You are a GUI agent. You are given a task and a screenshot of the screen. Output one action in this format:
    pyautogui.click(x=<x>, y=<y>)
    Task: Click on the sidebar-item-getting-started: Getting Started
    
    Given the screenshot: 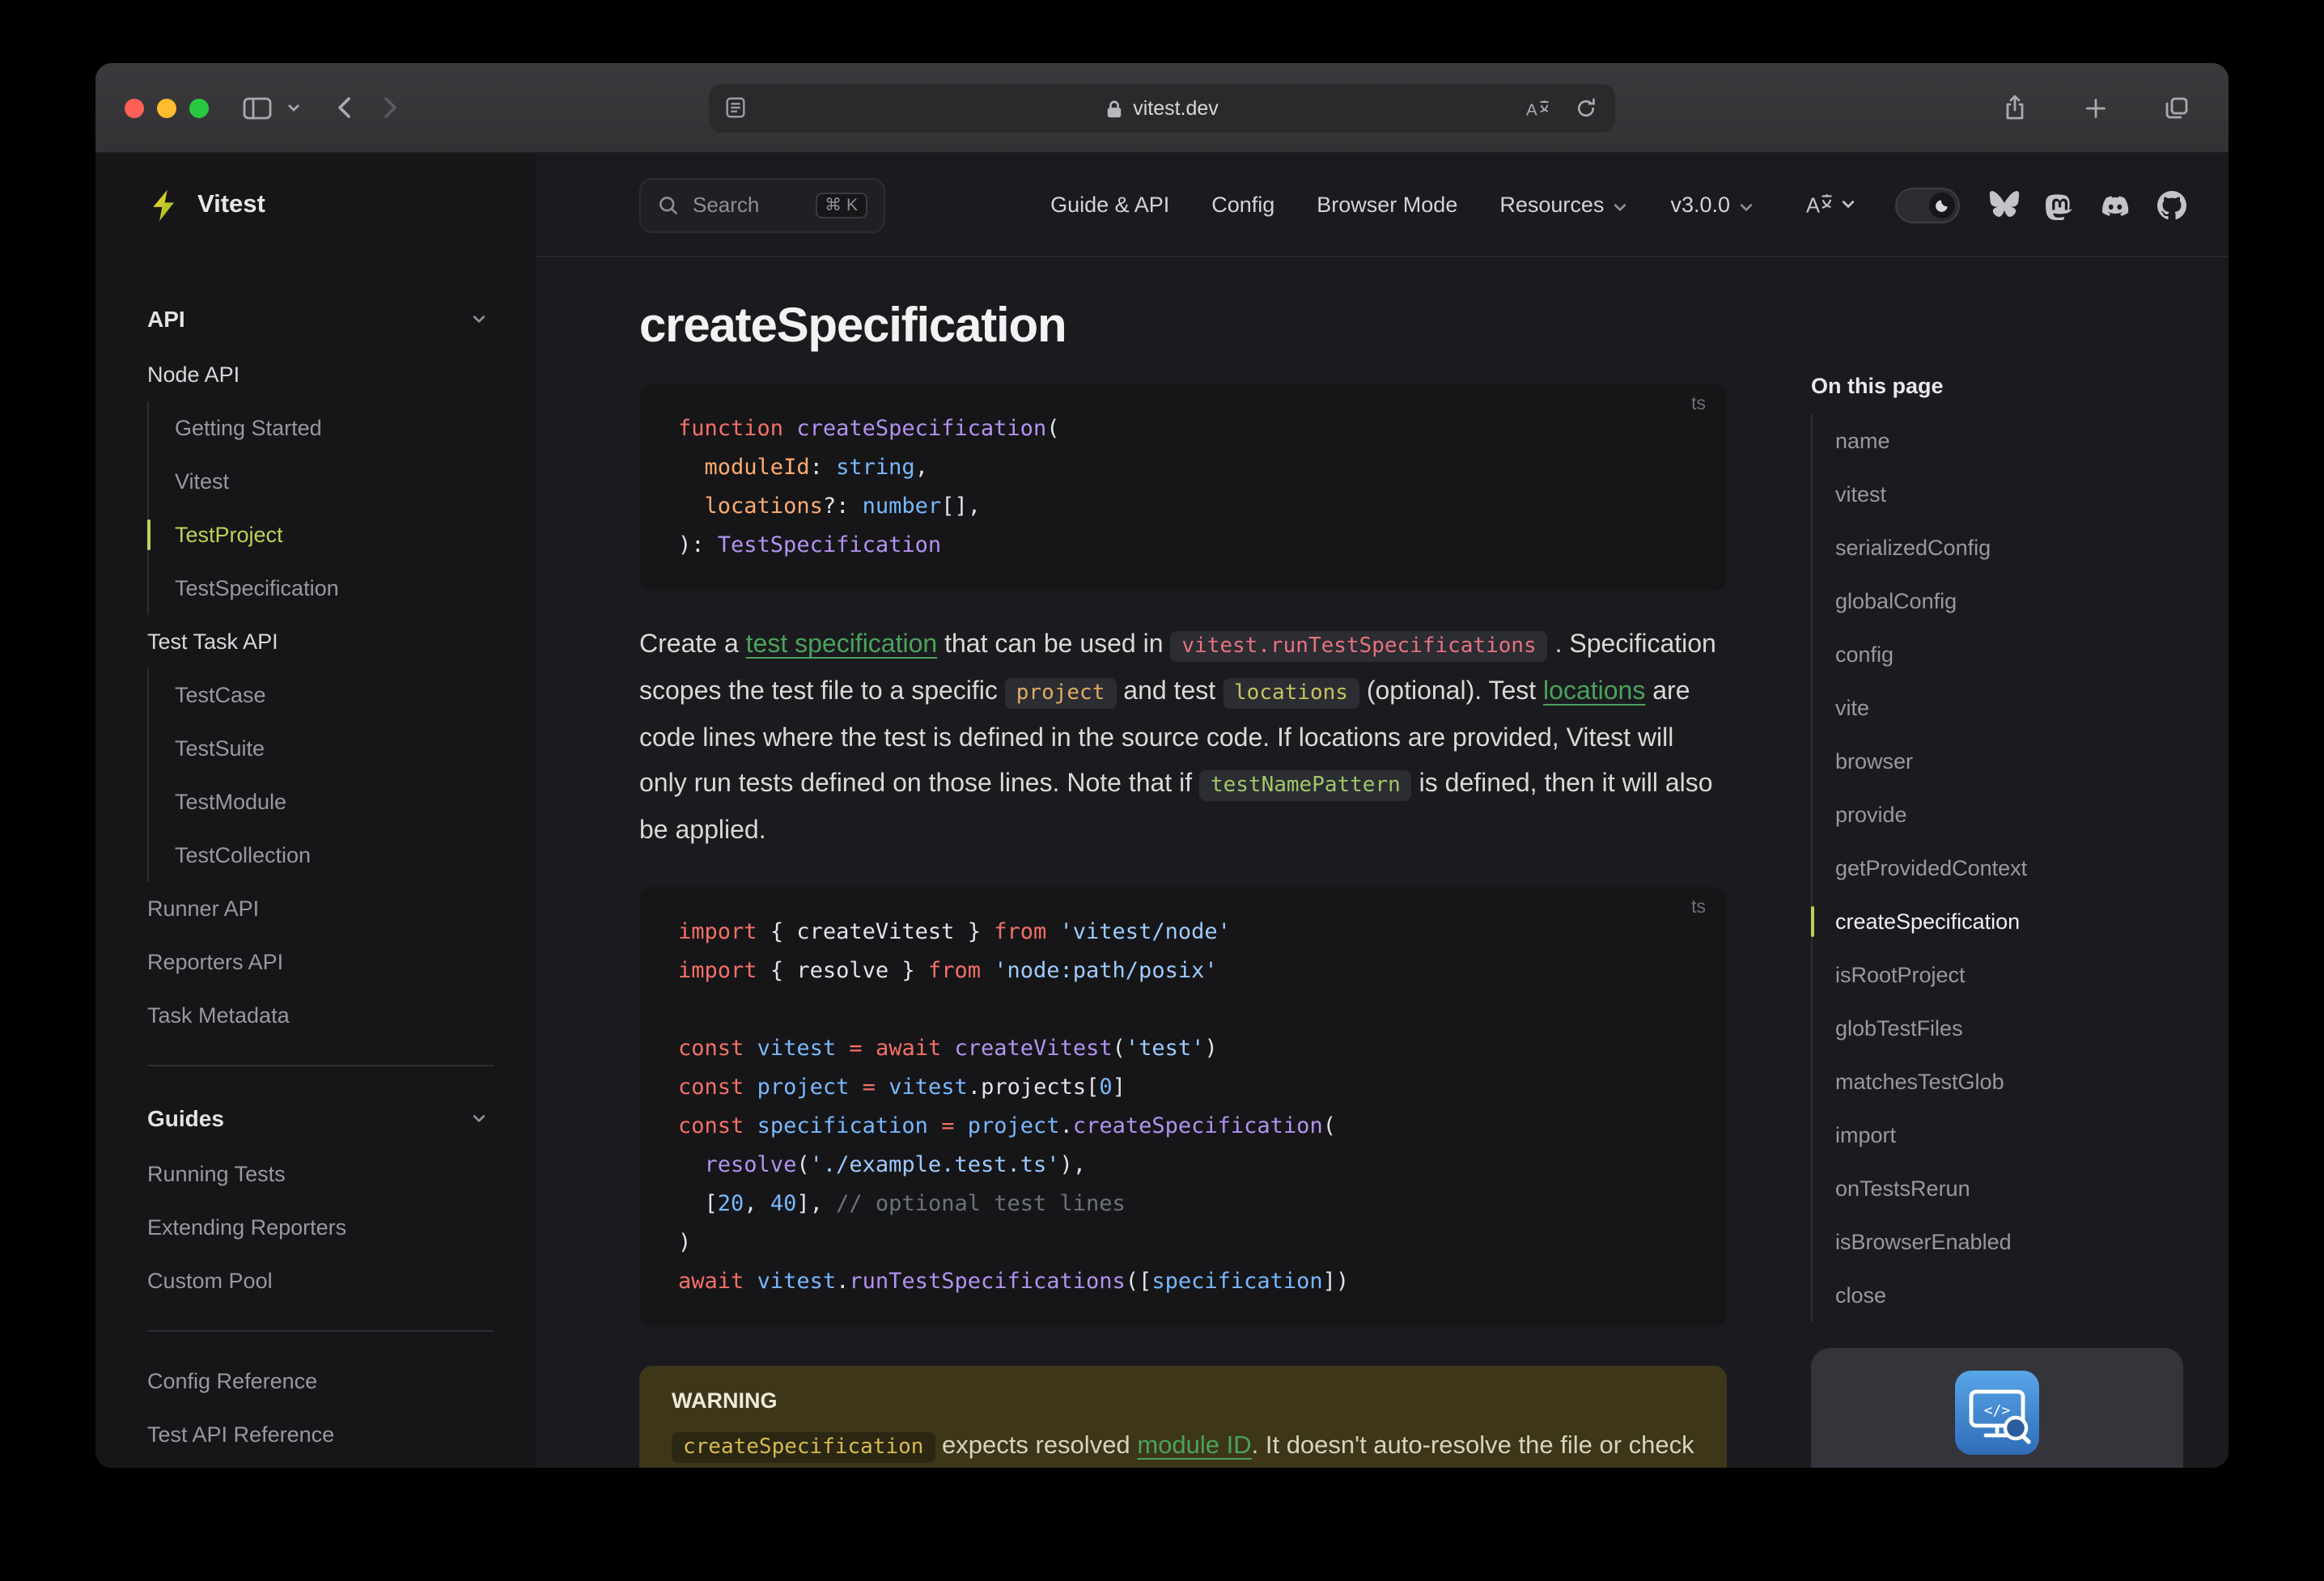 What is the action you would take?
    pyautogui.click(x=320, y=428)
    